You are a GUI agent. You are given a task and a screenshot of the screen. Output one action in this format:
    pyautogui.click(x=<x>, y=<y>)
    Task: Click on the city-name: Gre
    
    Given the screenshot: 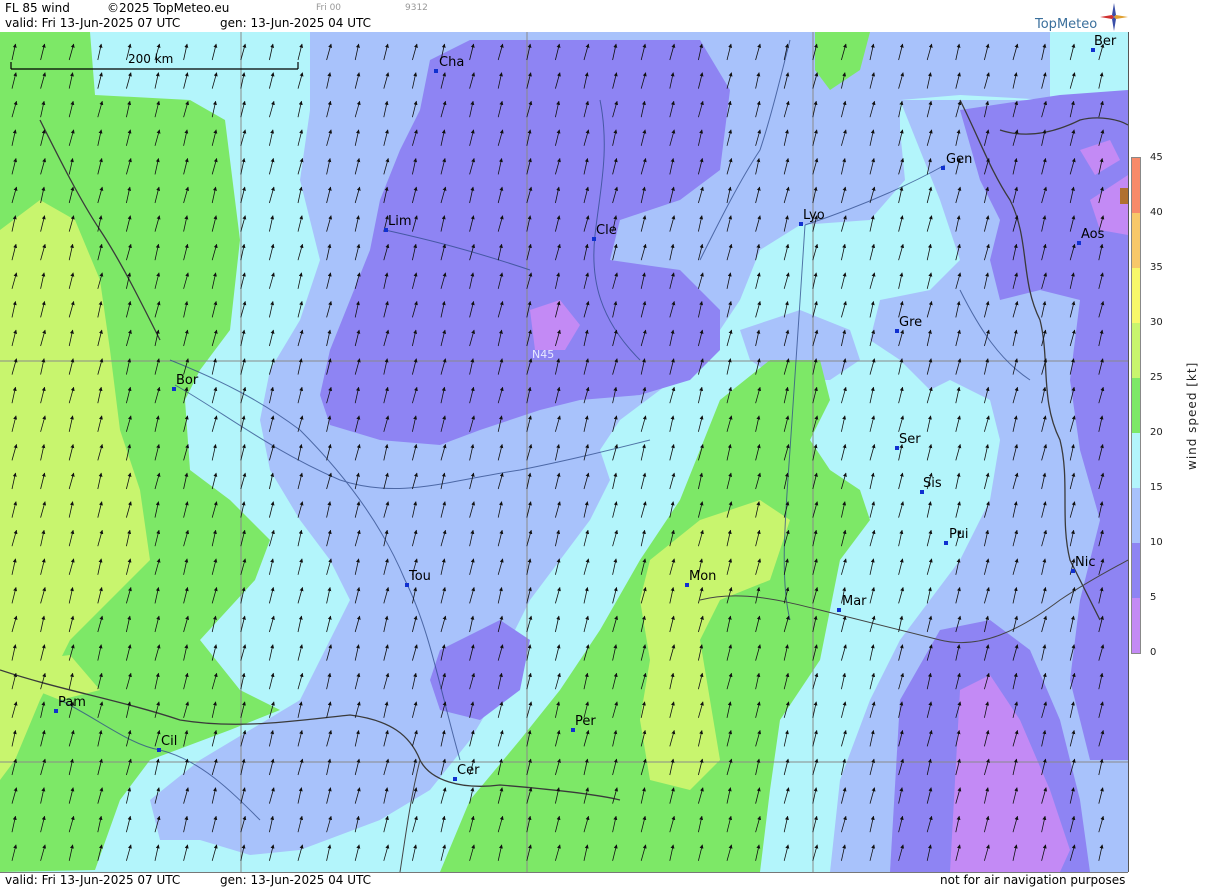 What is the action you would take?
    pyautogui.click(x=911, y=322)
    